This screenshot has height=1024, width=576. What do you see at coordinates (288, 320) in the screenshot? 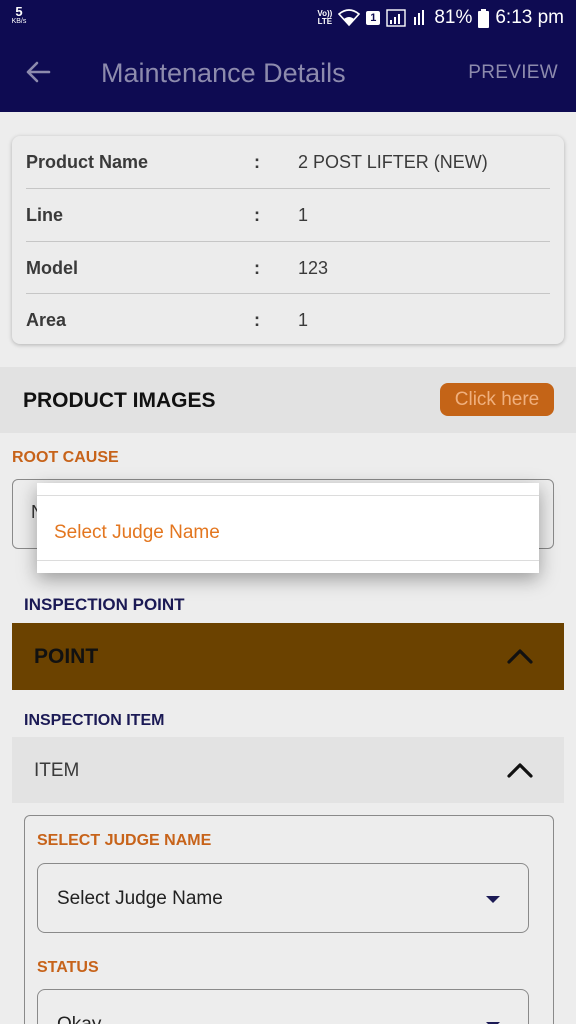
I see `detail-row-area: Area : 1` at bounding box center [288, 320].